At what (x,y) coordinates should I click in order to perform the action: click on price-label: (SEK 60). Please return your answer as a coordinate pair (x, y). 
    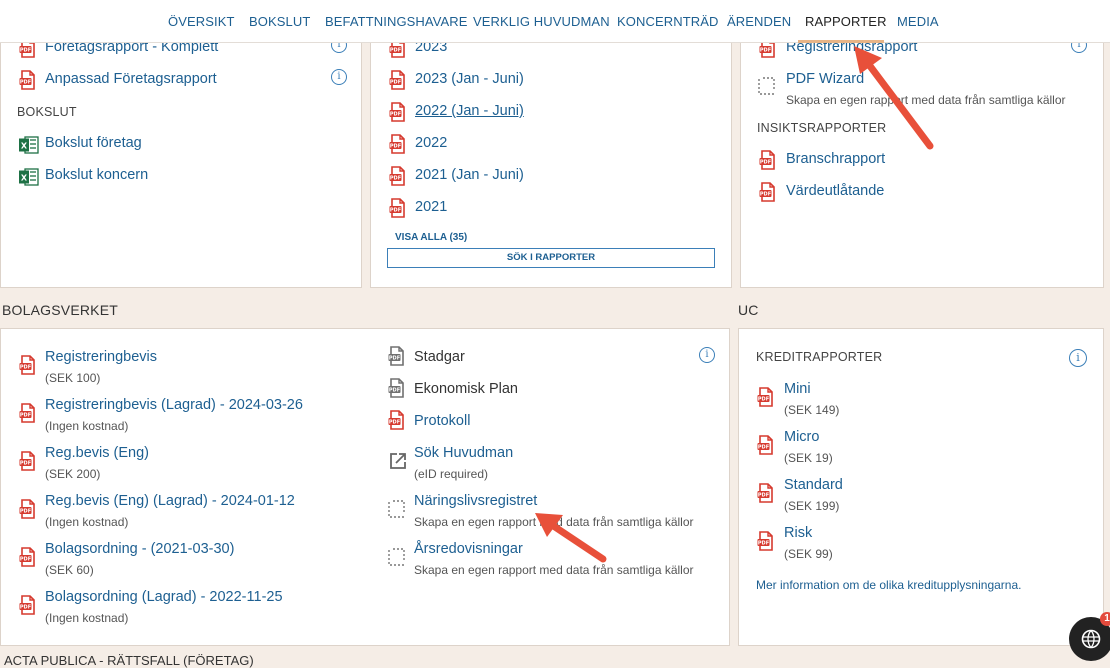
    Looking at the image, I should click on (69, 570).